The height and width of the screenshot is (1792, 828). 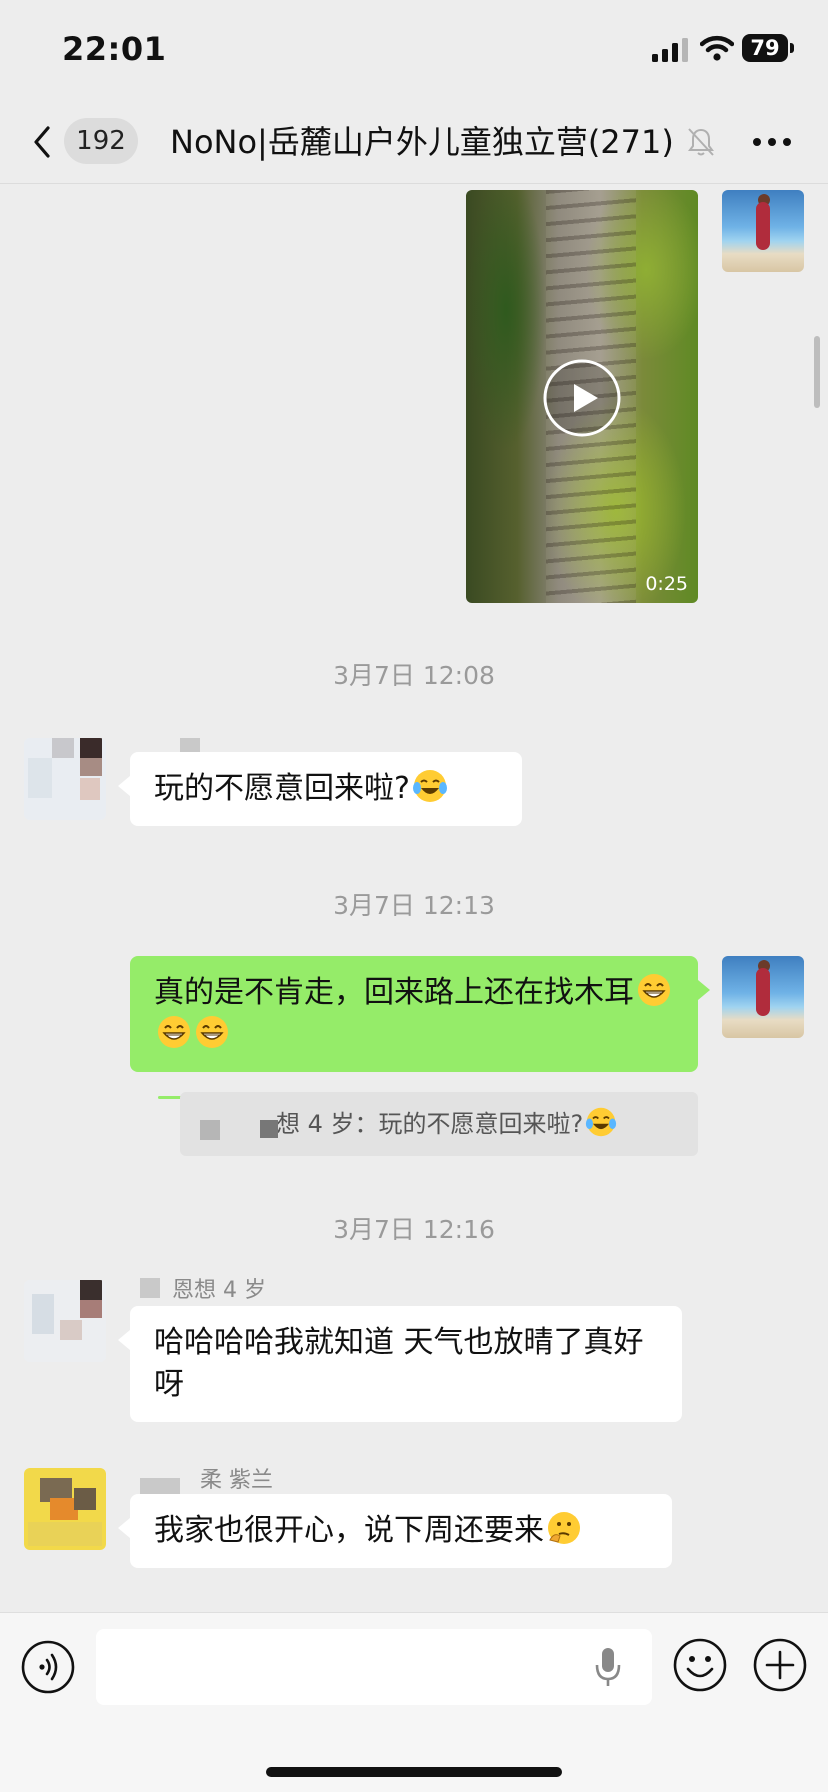 What do you see at coordinates (564, 1528) in the screenshot?
I see `thinking-emoji` at bounding box center [564, 1528].